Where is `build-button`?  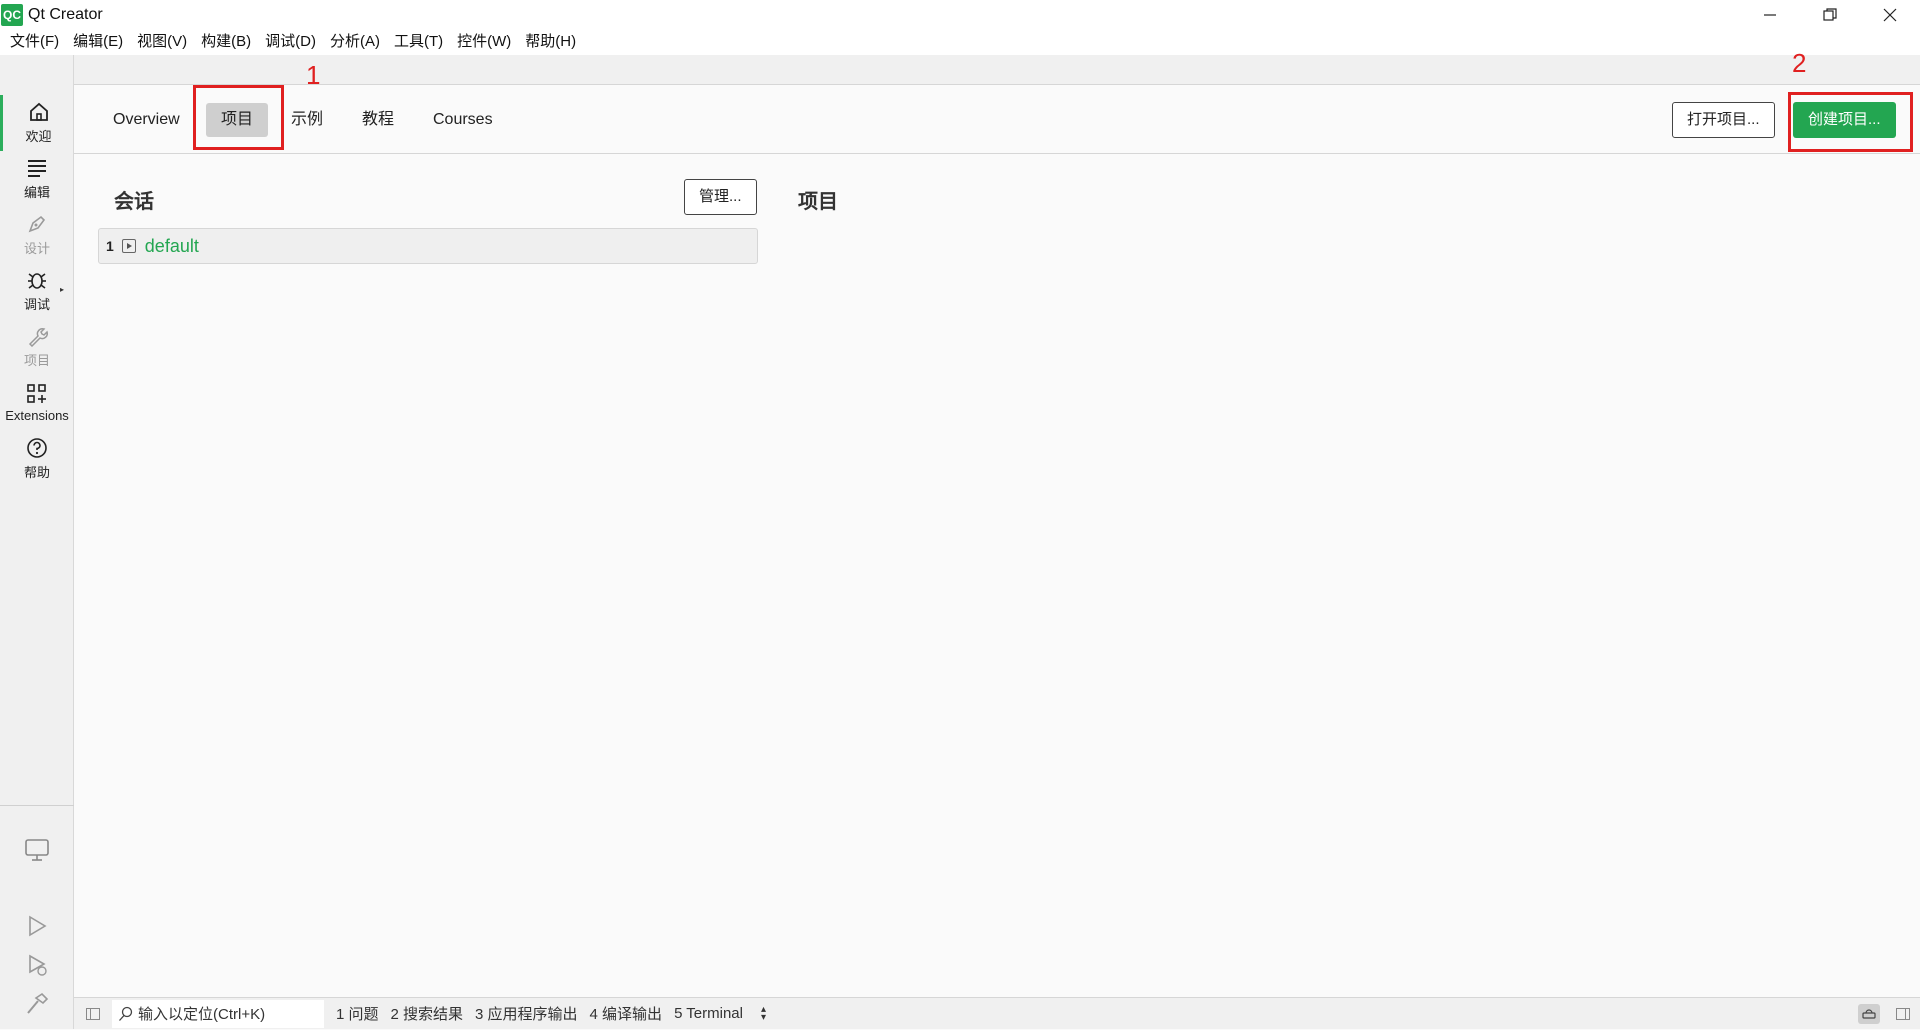
build-button is located at coordinates (37, 1004).